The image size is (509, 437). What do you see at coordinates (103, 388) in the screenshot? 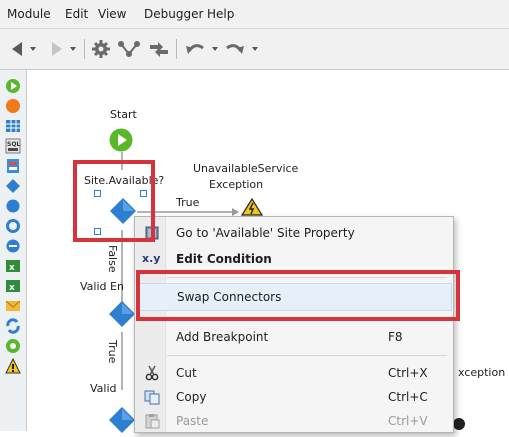
I see `valid-node-label-2: Valid` at bounding box center [103, 388].